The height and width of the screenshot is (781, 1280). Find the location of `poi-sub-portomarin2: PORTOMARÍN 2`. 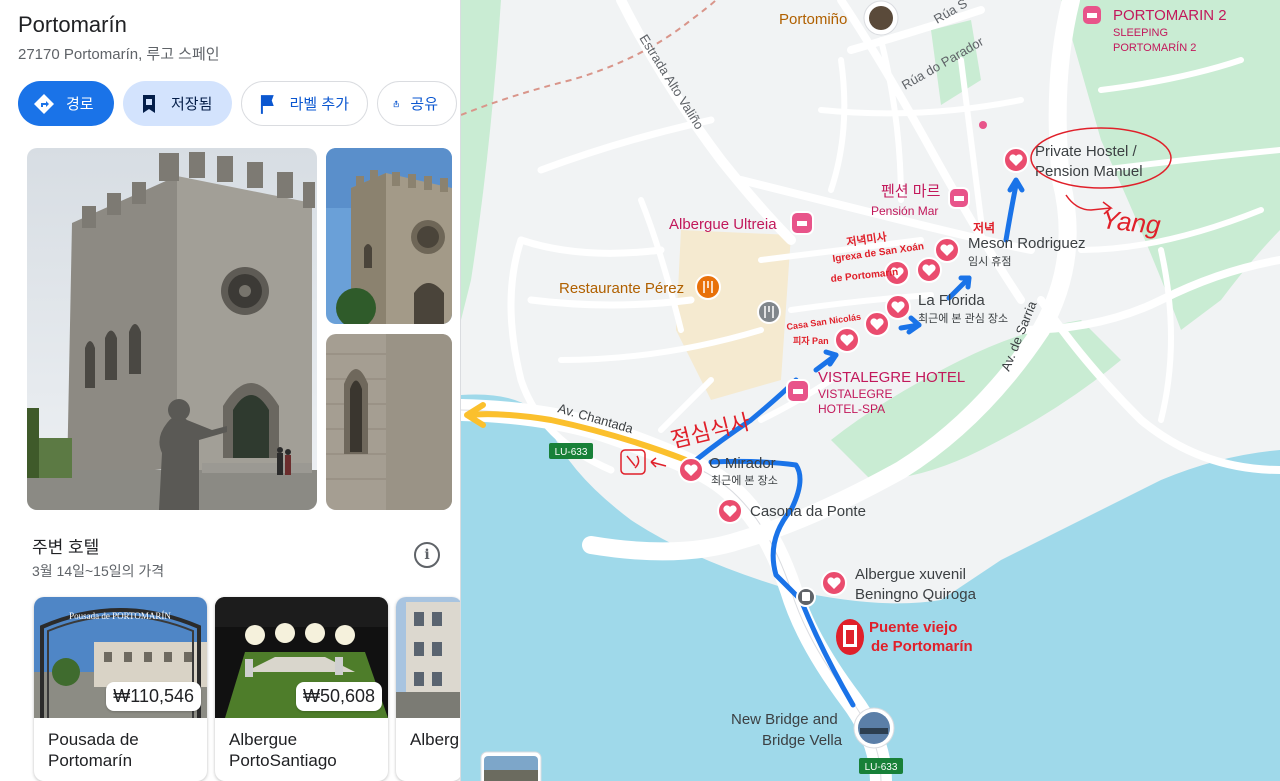

poi-sub-portomarin2: PORTOMARÍN 2 is located at coordinates (1154, 47).